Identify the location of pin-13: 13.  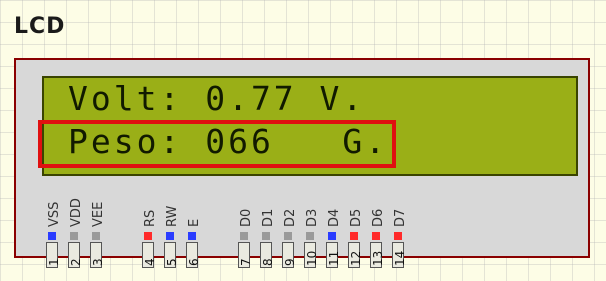
(377, 250).